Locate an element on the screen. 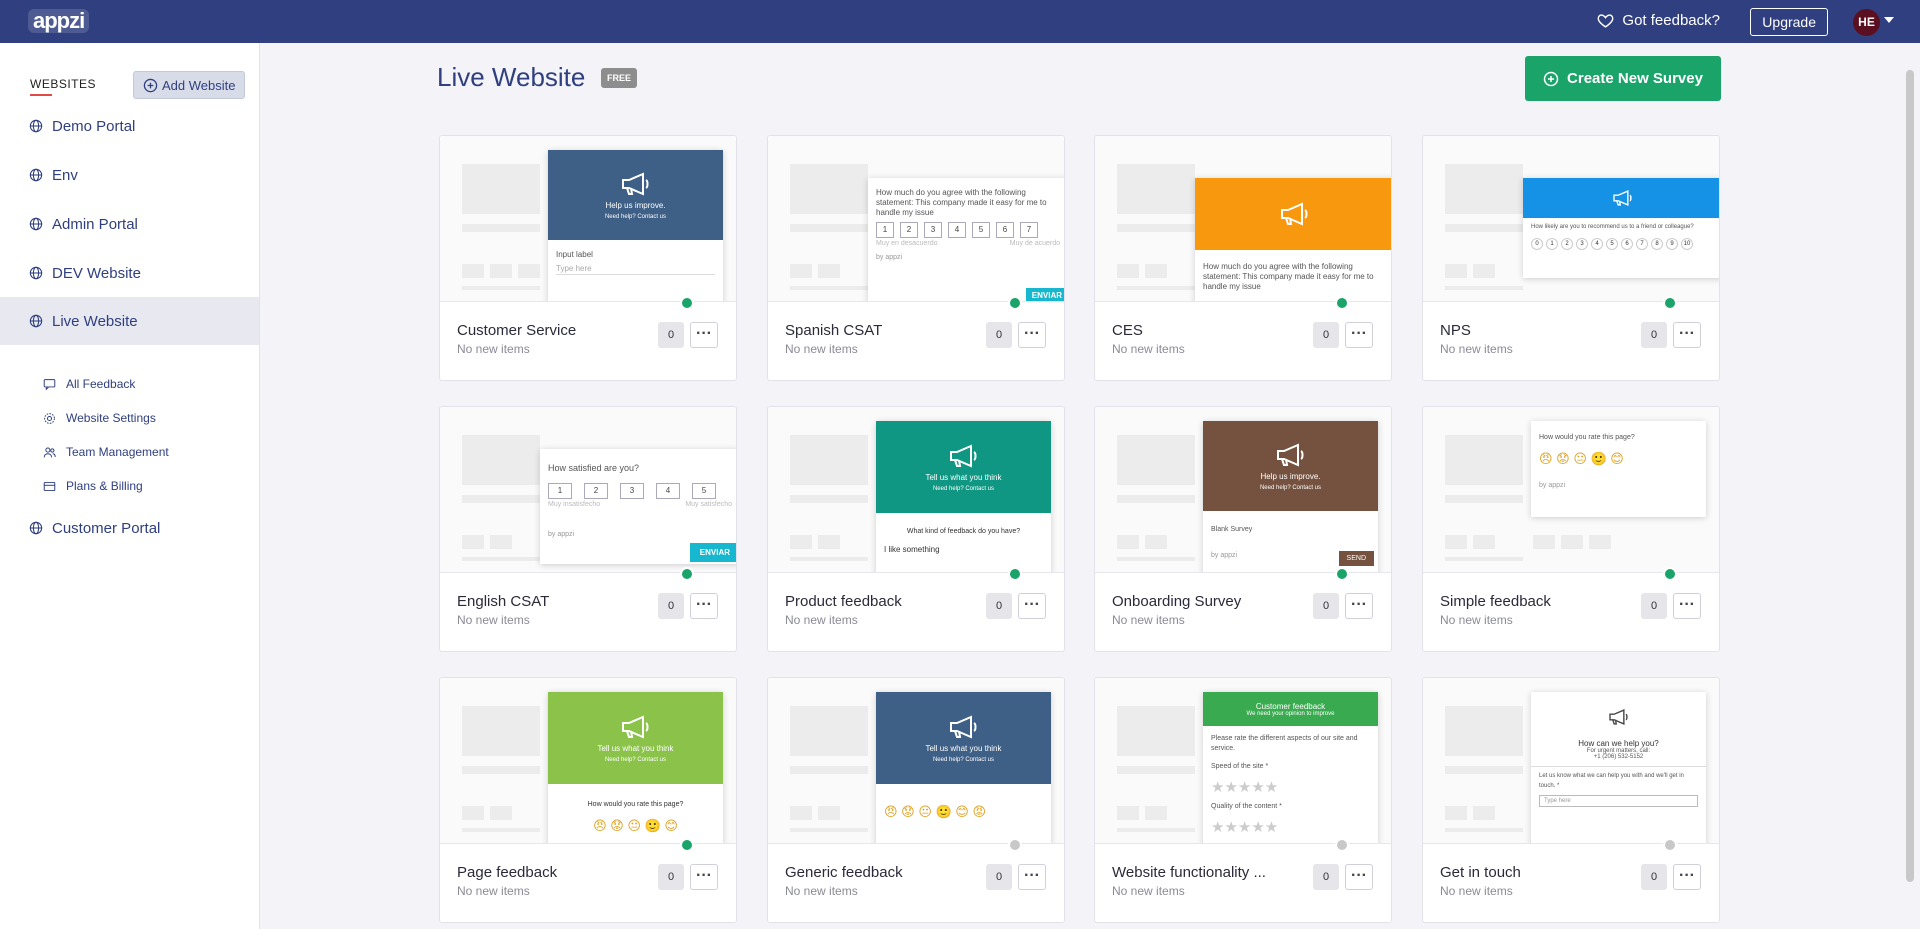  preview-heading: Customer feedback is located at coordinates (1290, 706).